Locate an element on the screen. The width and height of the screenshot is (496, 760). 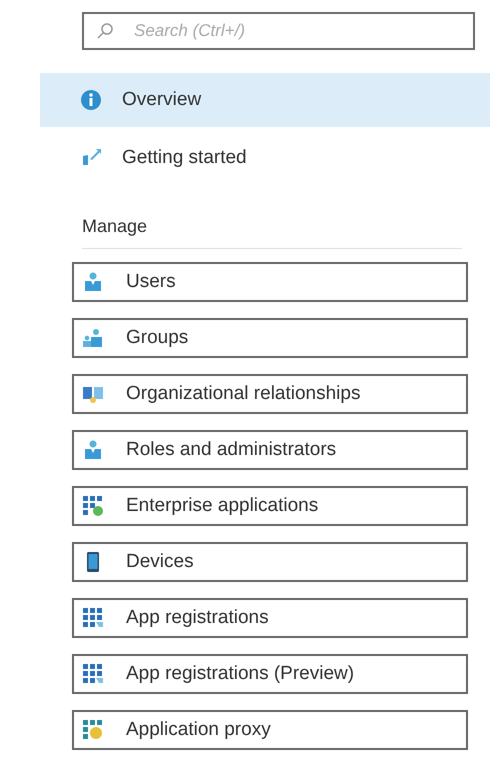
search-field: Search (Ctrl+/) is located at coordinates (278, 31).